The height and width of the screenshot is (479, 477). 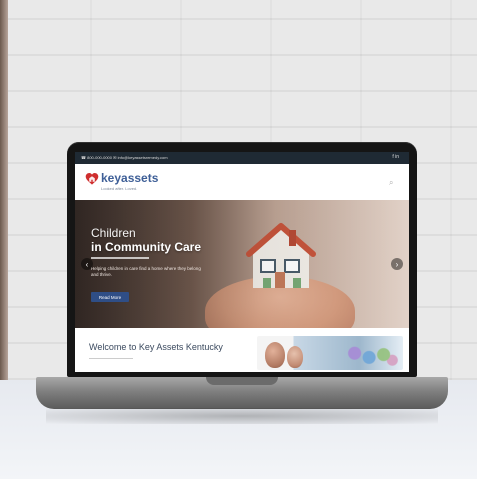 I want to click on search-icon: ⌕, so click(x=394, y=183).